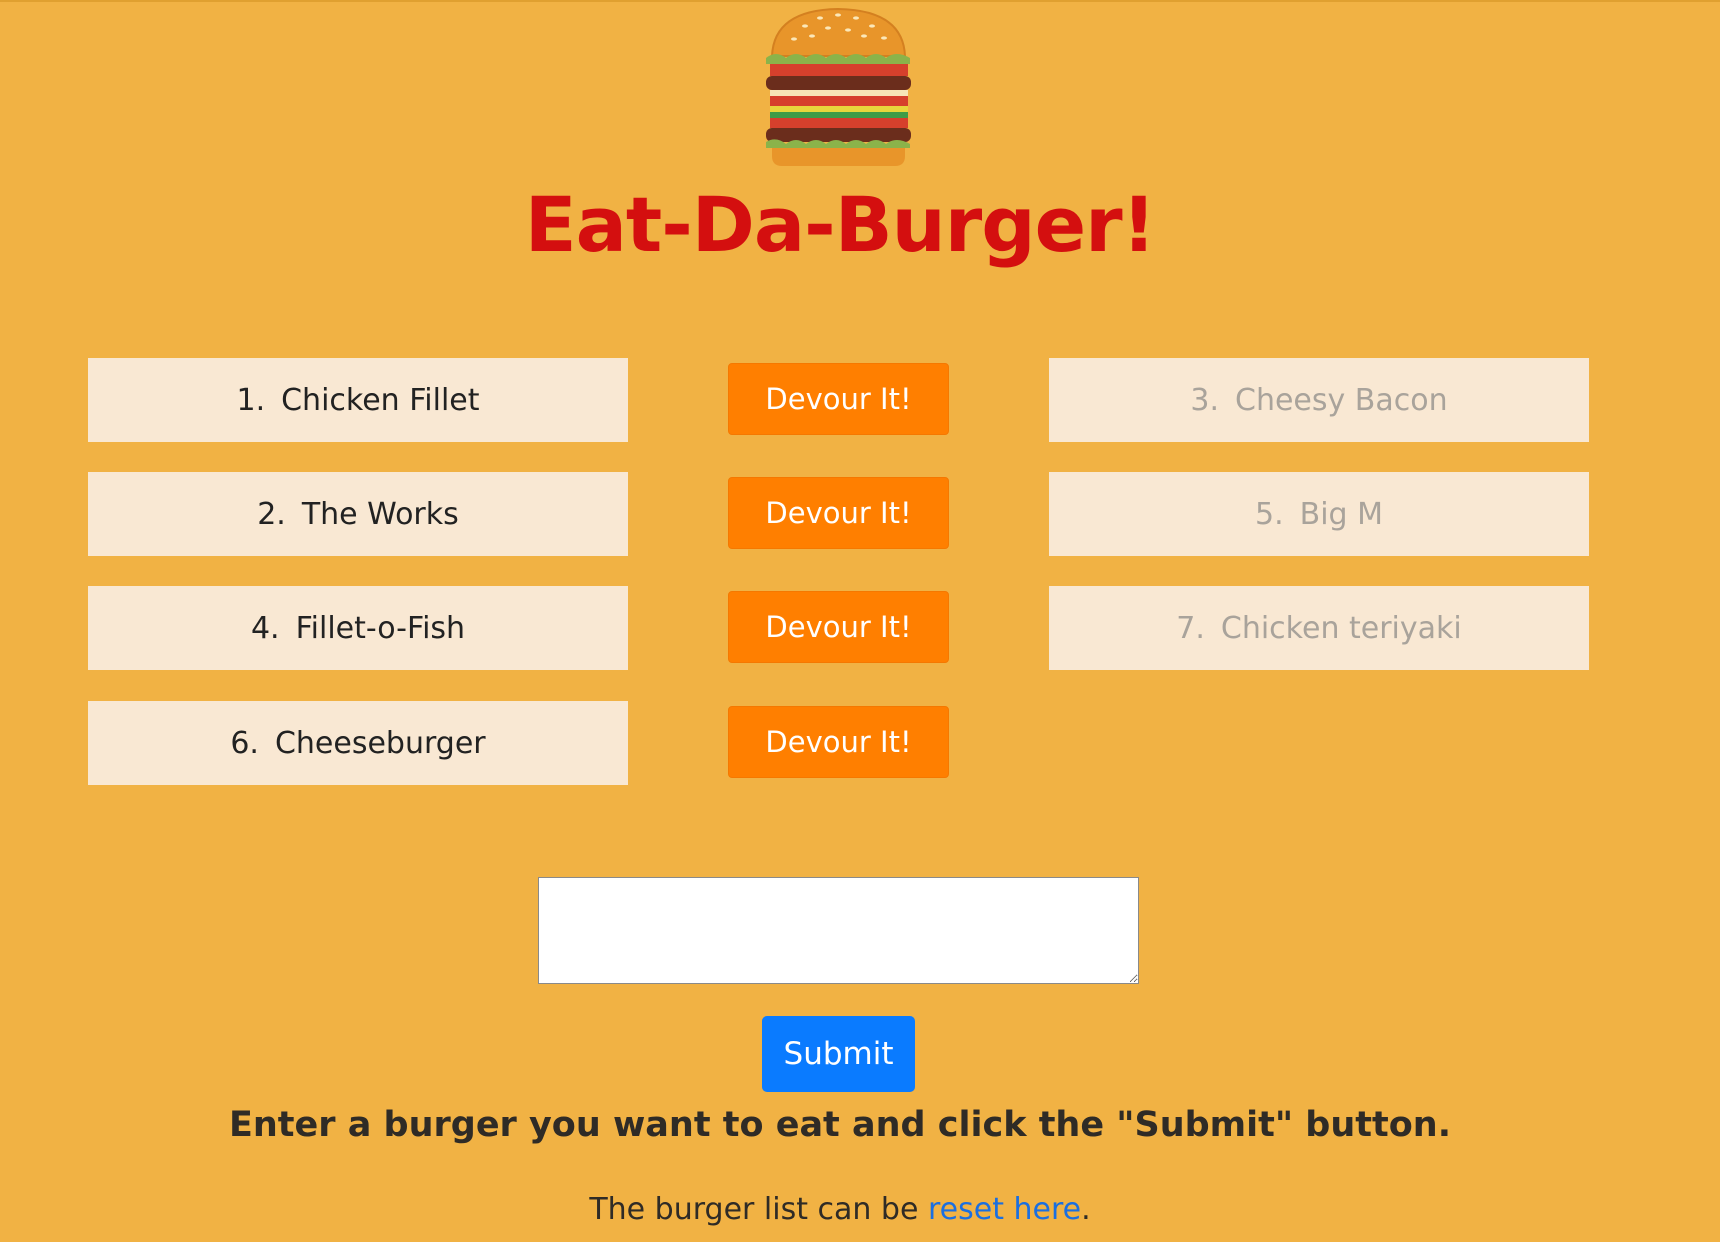 This screenshot has width=1720, height=1242. I want to click on top-border, so click(860, 1).